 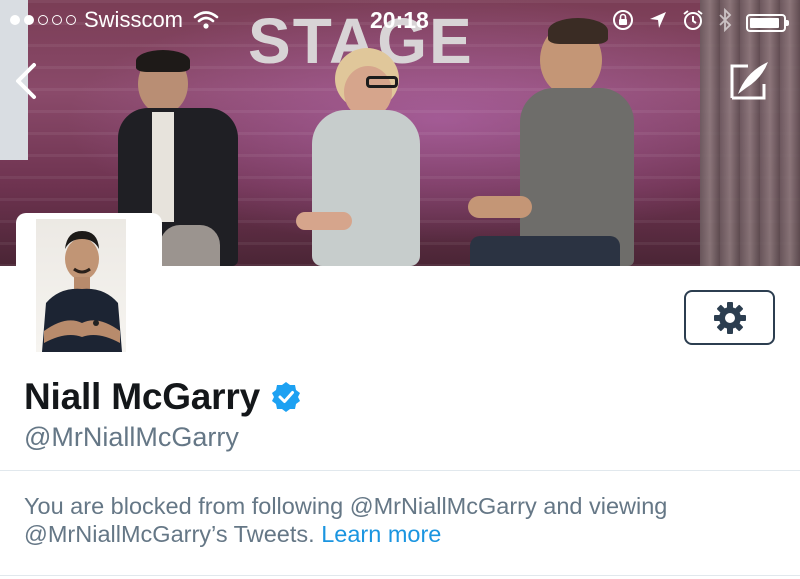 I want to click on gear-icon, so click(x=729, y=317).